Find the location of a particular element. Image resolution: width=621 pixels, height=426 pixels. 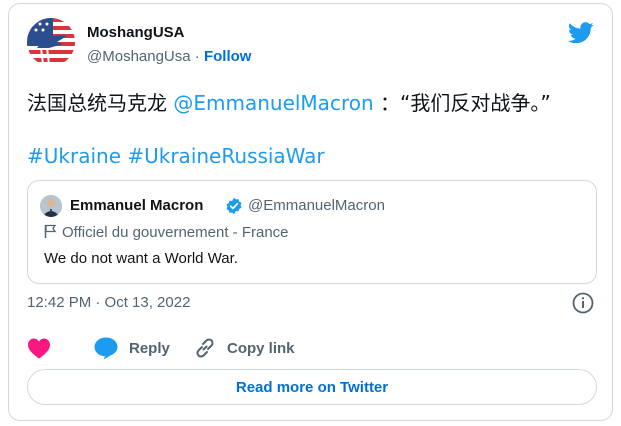

hashtag-ukraine-russia-war: #UkraineRussiaWar is located at coordinates (225, 156).